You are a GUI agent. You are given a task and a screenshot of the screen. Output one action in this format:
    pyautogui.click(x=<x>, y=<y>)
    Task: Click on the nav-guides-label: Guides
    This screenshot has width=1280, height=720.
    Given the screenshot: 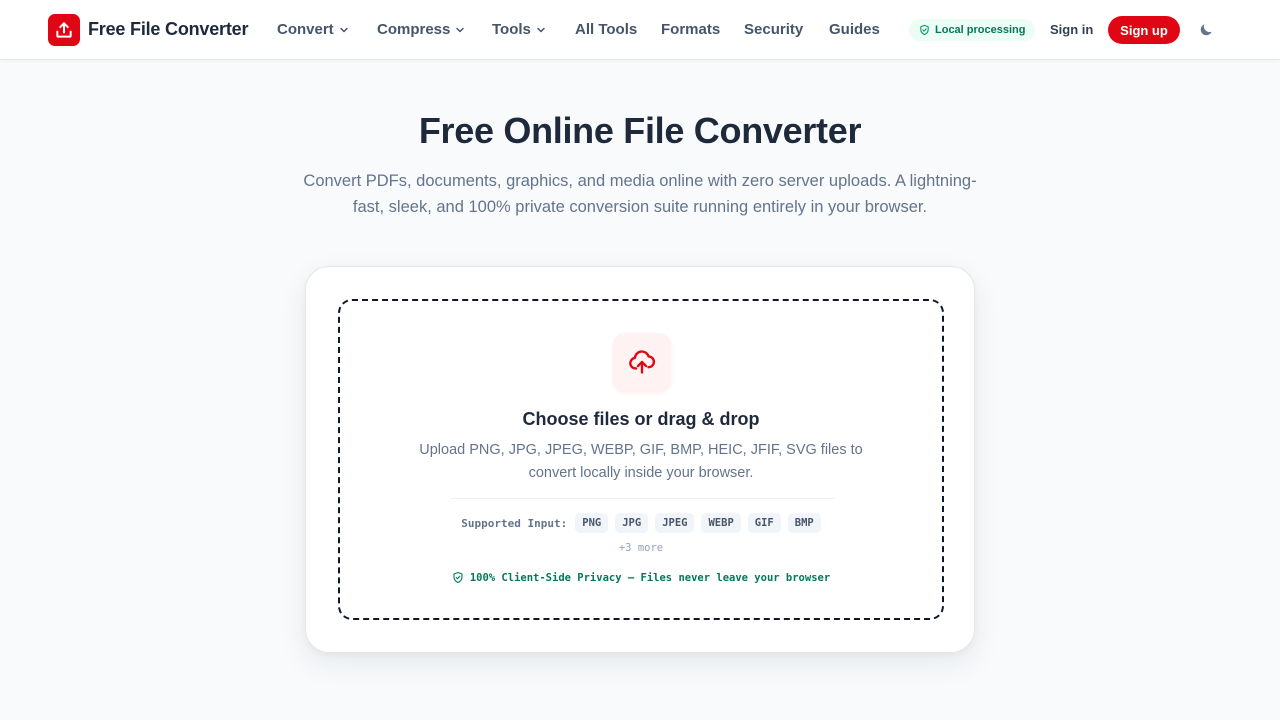 What is the action you would take?
    pyautogui.click(x=854, y=29)
    